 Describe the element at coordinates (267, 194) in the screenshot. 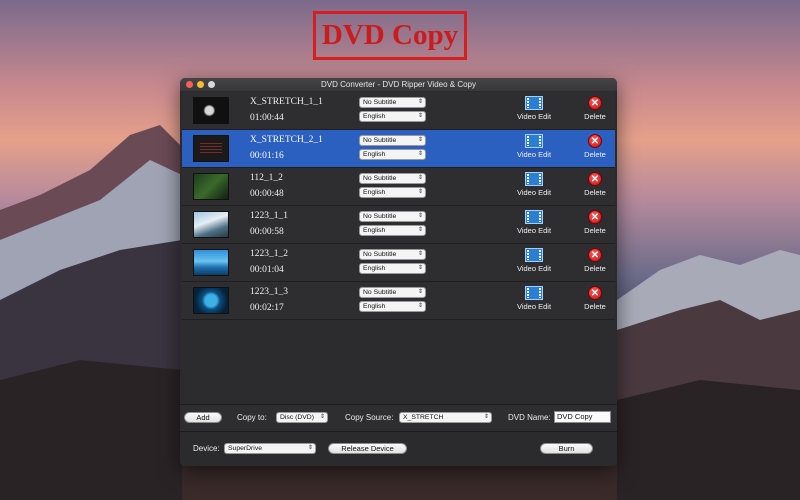

I see `title-duration: 00:00:48` at that location.